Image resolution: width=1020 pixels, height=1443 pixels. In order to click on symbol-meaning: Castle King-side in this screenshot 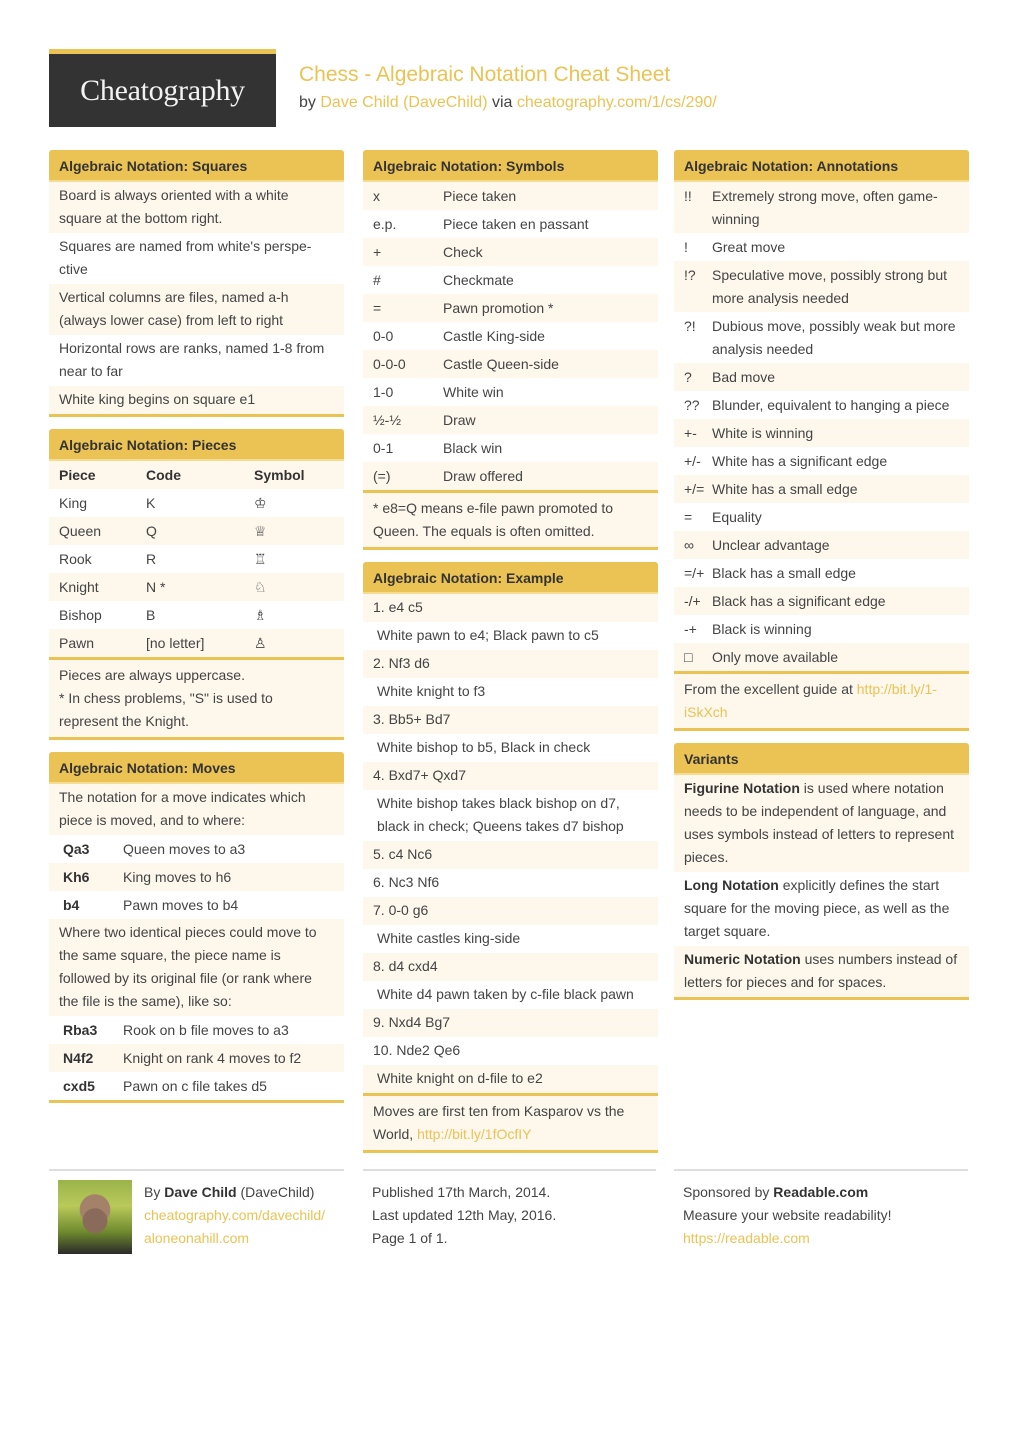, I will do `click(494, 336)`.